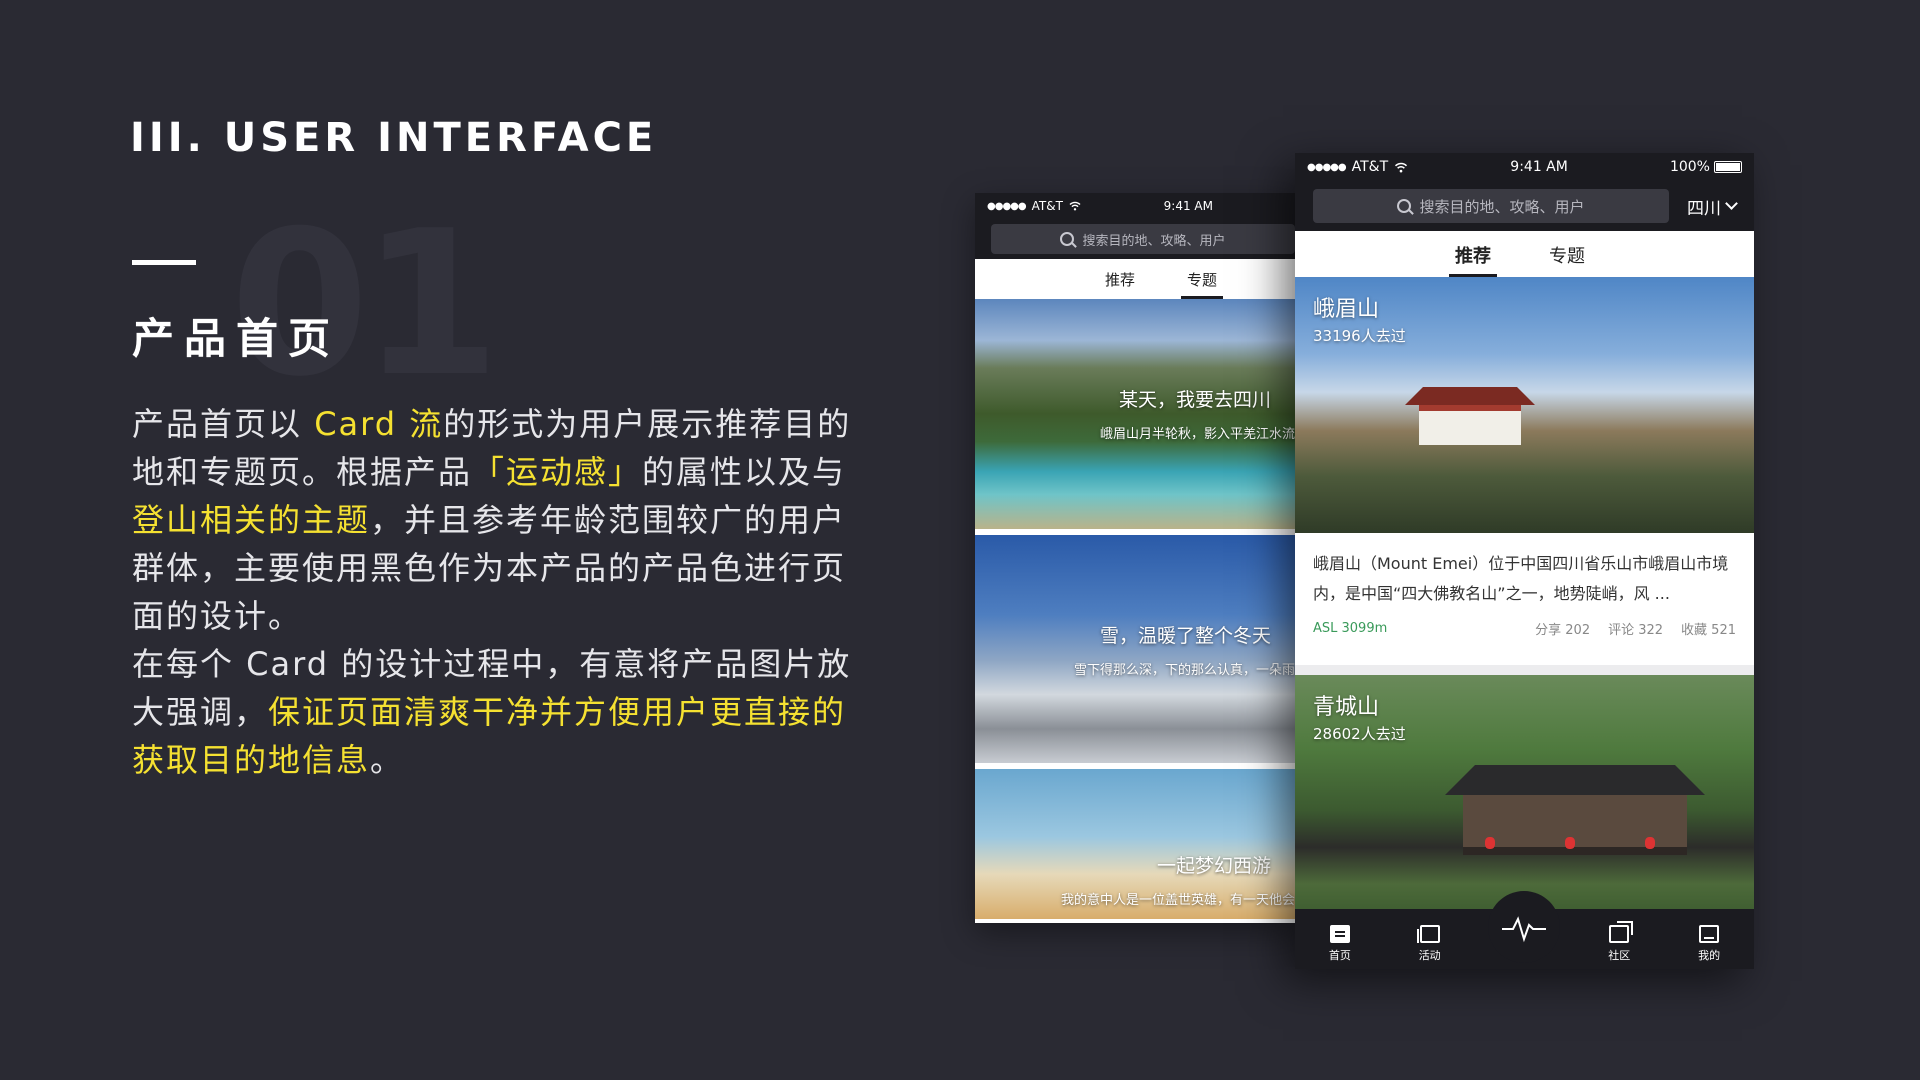  What do you see at coordinates (1340, 944) in the screenshot?
I see `tabbar-home: 首页` at bounding box center [1340, 944].